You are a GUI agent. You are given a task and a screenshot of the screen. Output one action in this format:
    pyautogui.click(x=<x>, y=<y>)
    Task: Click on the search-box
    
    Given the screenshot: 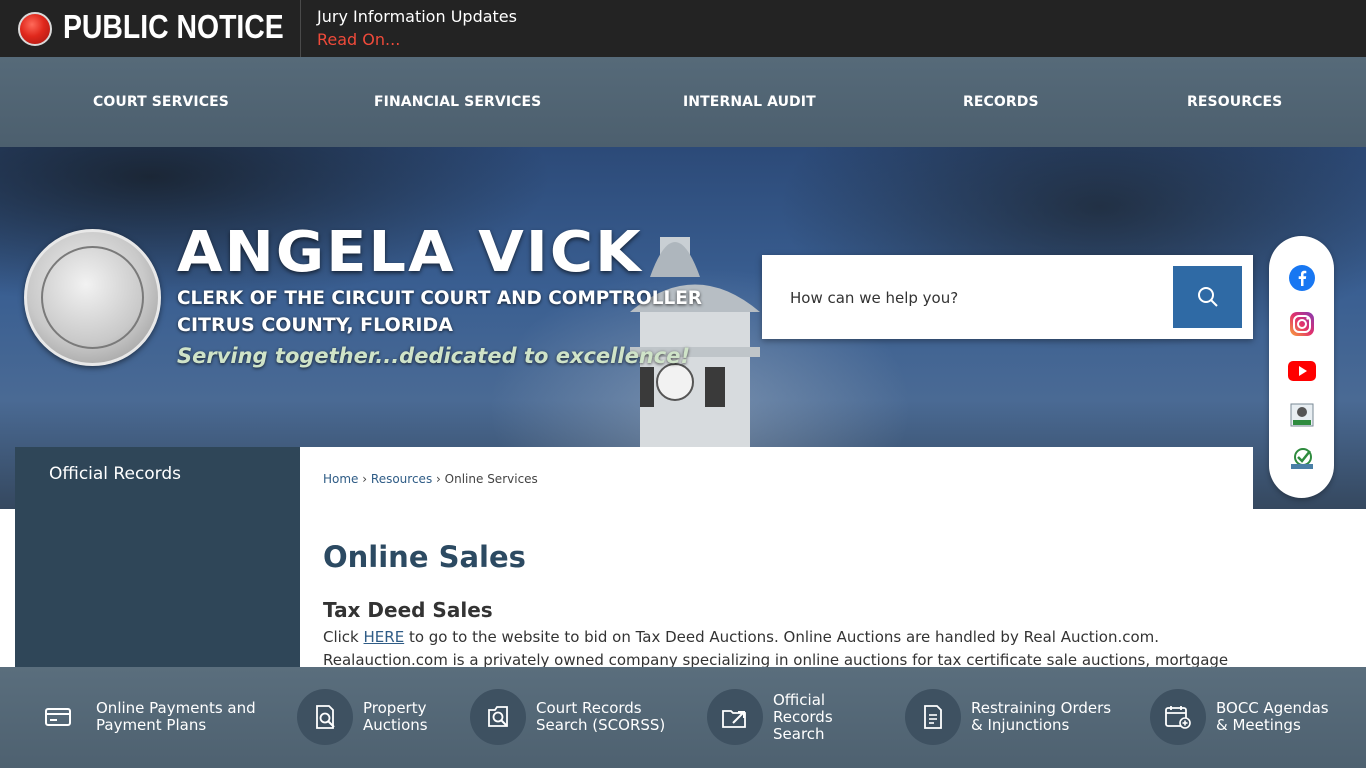 What is the action you would take?
    pyautogui.click(x=1007, y=297)
    